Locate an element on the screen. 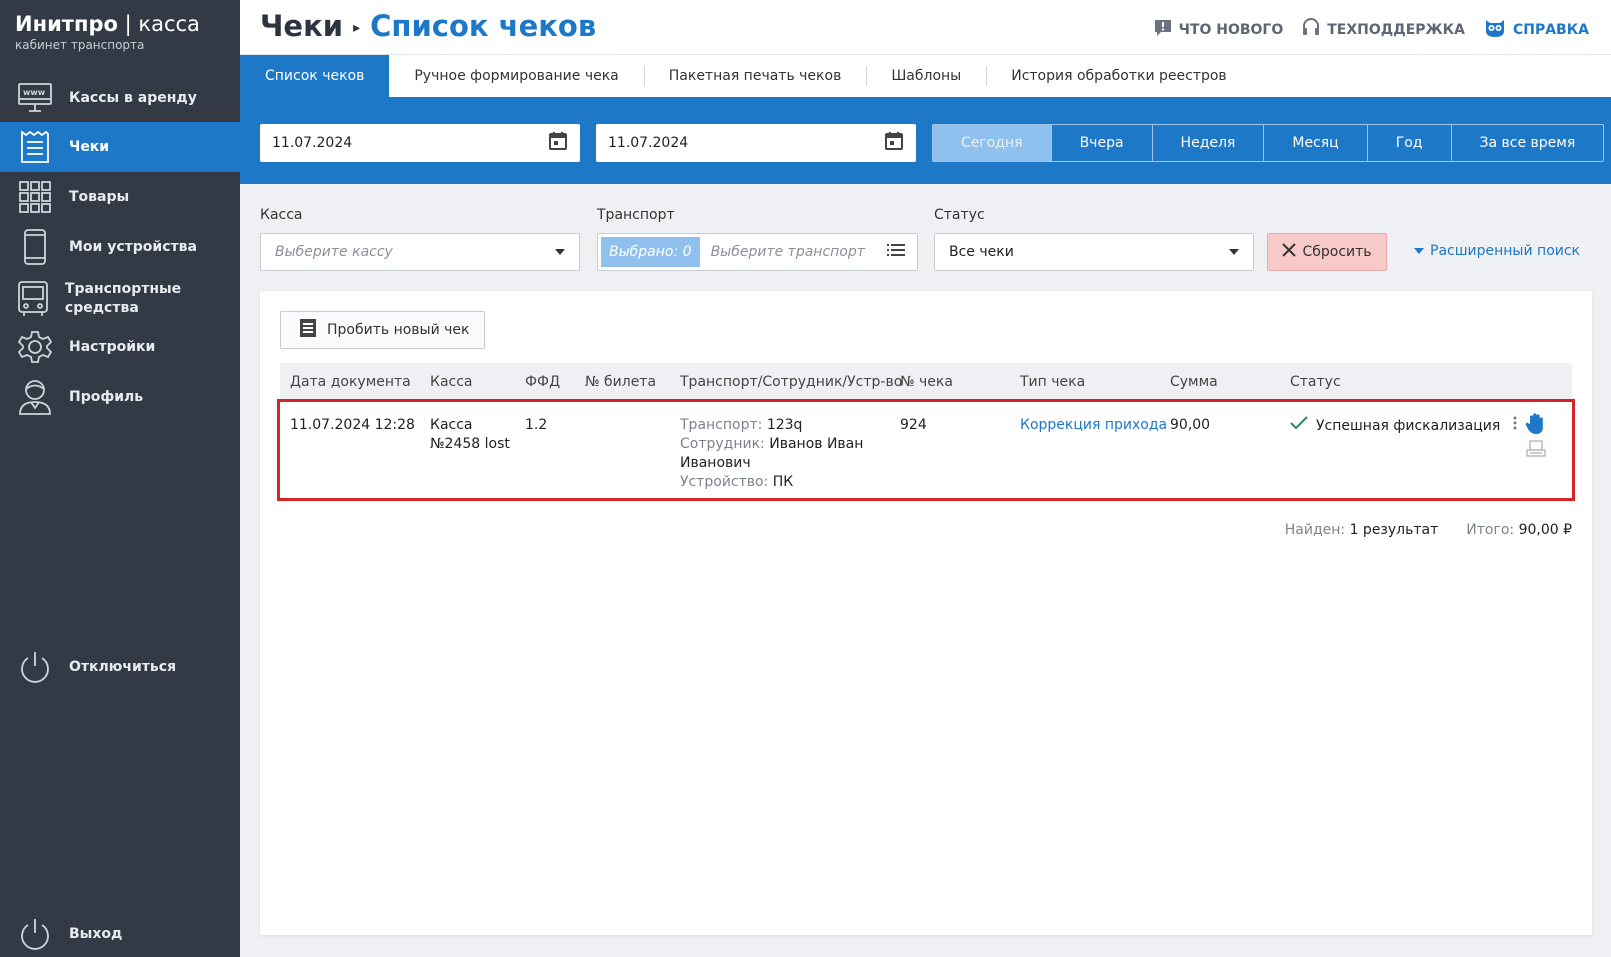 Image resolution: width=1611 pixels, height=957 pixels. column-date: Дата документа is located at coordinates (350, 382).